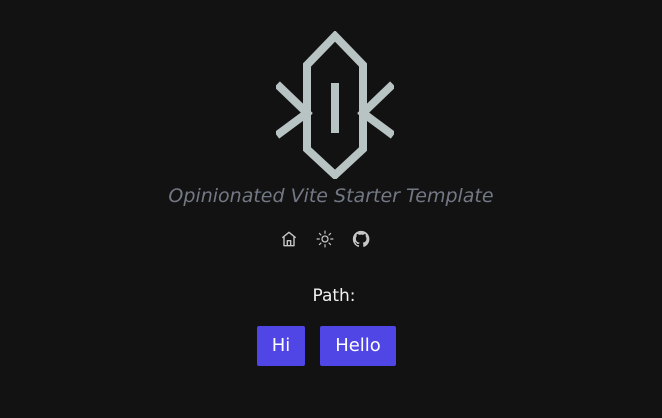  I want to click on github-link, so click(361, 239).